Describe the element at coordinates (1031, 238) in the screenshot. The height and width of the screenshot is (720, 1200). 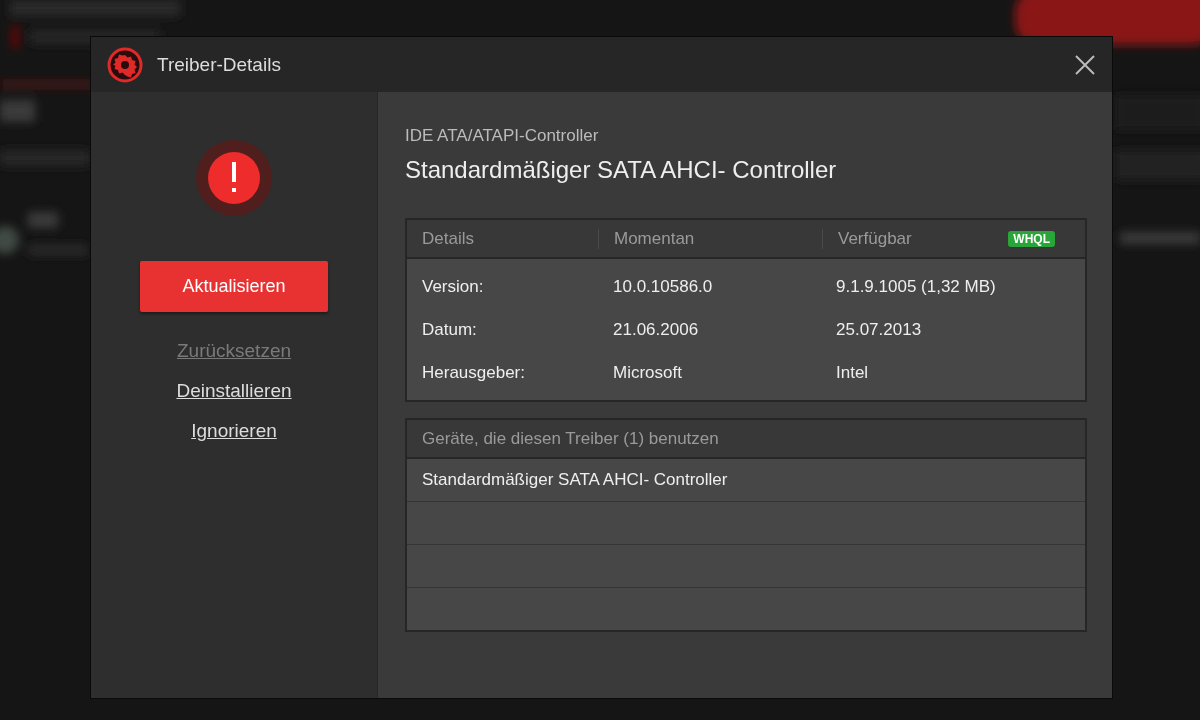
I see `certification-badge: WHQL` at that location.